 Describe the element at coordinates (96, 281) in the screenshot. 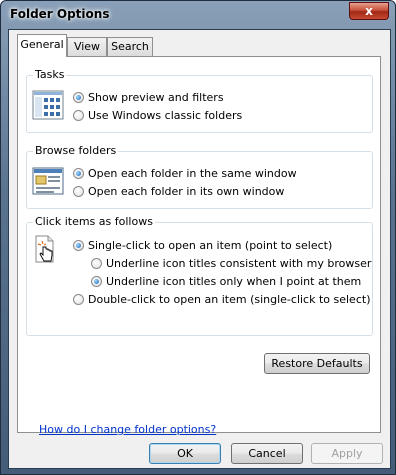

I see `underline-point-radio` at that location.